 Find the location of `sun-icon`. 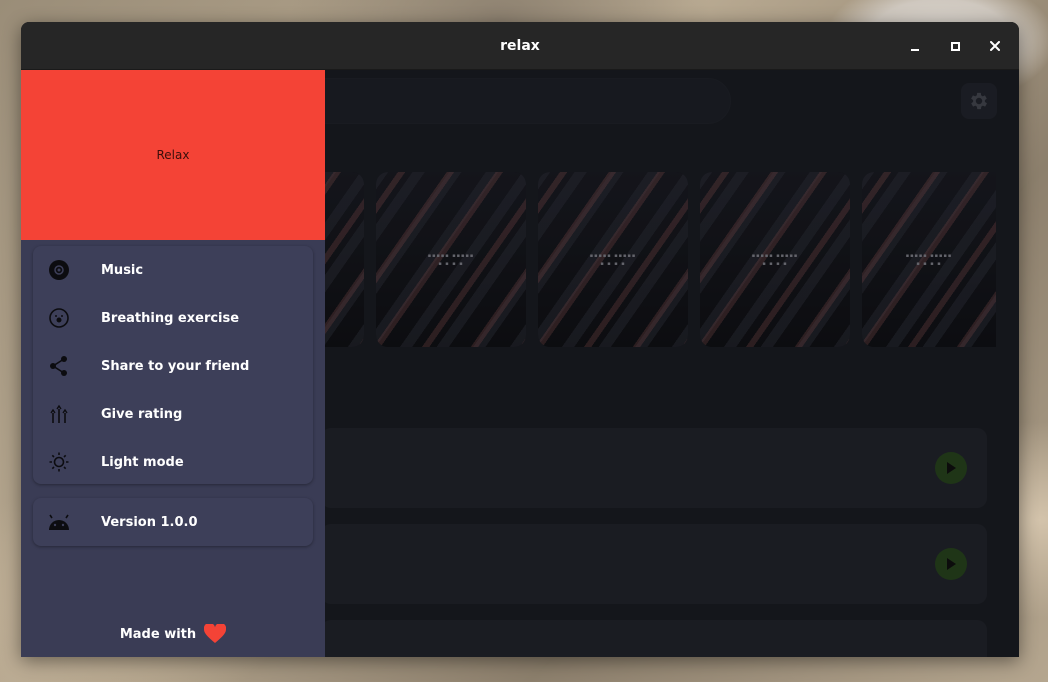

sun-icon is located at coordinates (59, 462).